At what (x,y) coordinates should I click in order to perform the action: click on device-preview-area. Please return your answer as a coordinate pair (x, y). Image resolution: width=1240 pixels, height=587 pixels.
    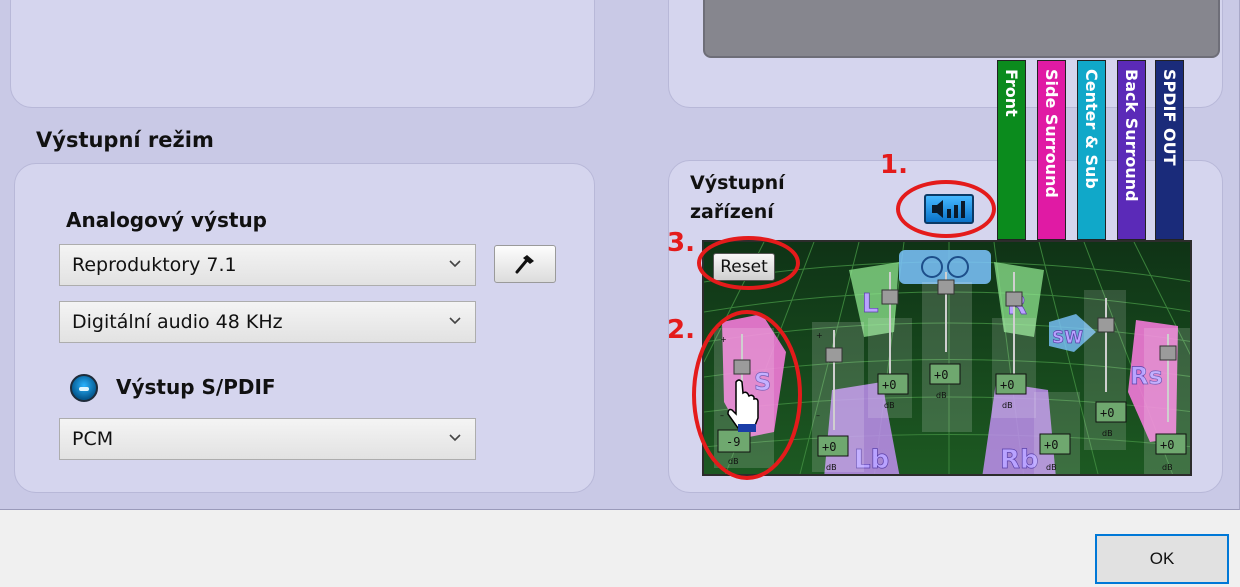
    Looking at the image, I should click on (961, 29).